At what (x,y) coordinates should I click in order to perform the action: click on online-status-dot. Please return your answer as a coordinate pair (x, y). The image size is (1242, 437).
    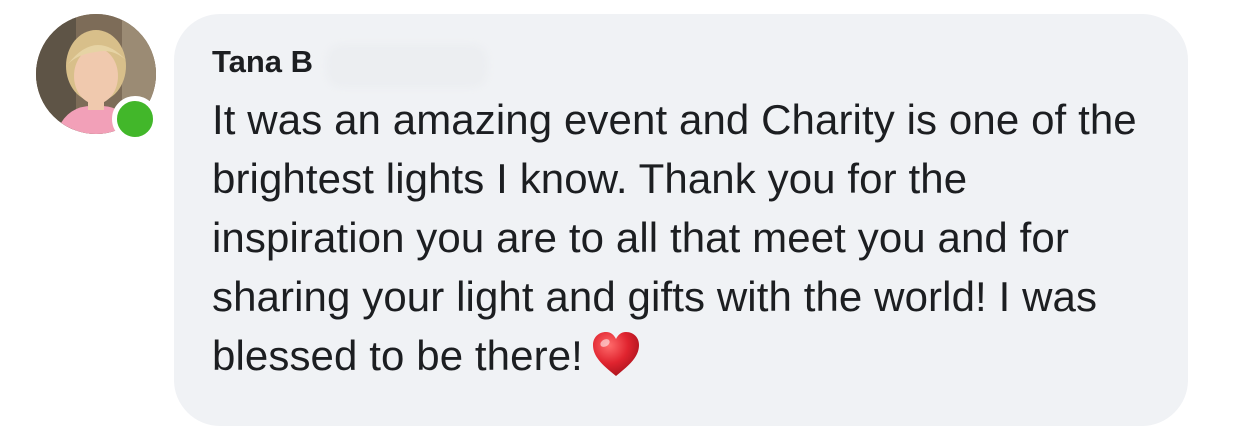
    Looking at the image, I should click on (135, 119).